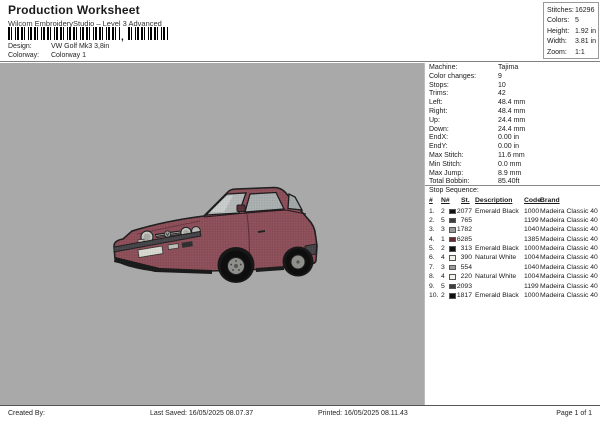 This screenshot has width=600, height=424. I want to click on colorway-row: Colorway: Colorway 1, so click(47, 55).